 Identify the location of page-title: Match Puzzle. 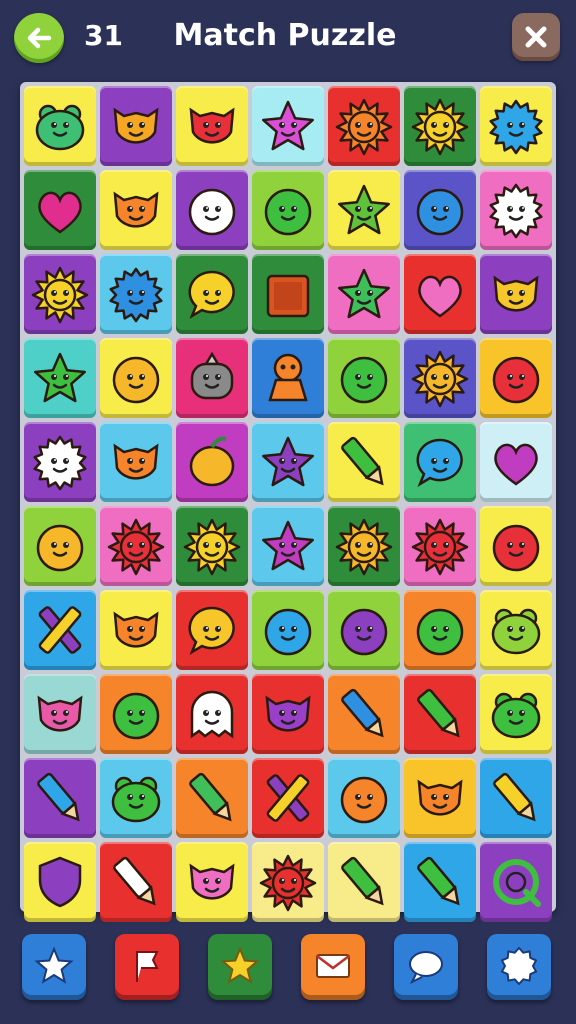
(285, 35).